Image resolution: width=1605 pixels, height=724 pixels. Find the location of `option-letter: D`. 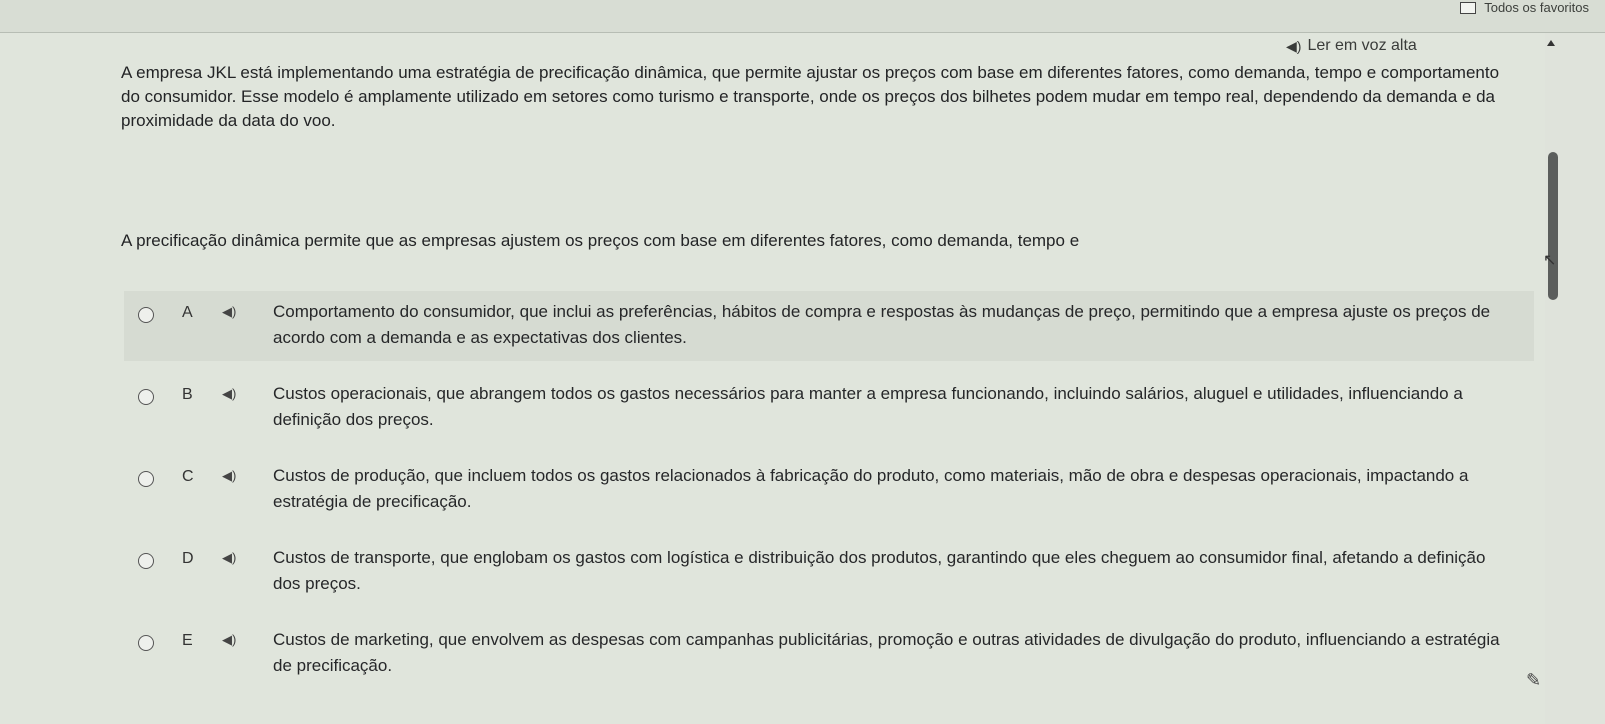

option-letter: D is located at coordinates (188, 558).